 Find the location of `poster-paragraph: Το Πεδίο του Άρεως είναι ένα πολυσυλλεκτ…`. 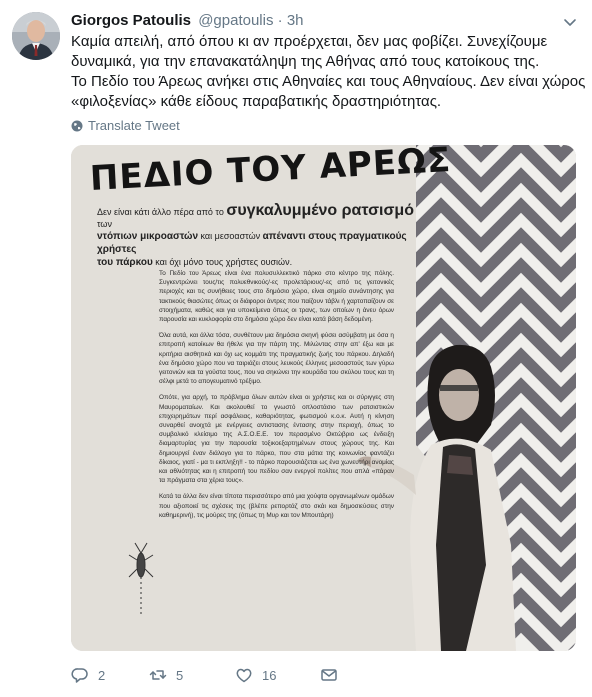

poster-paragraph: Το Πεδίο του Άρεως είναι ένα πολυσυλλεκτ… is located at coordinates (276, 297).